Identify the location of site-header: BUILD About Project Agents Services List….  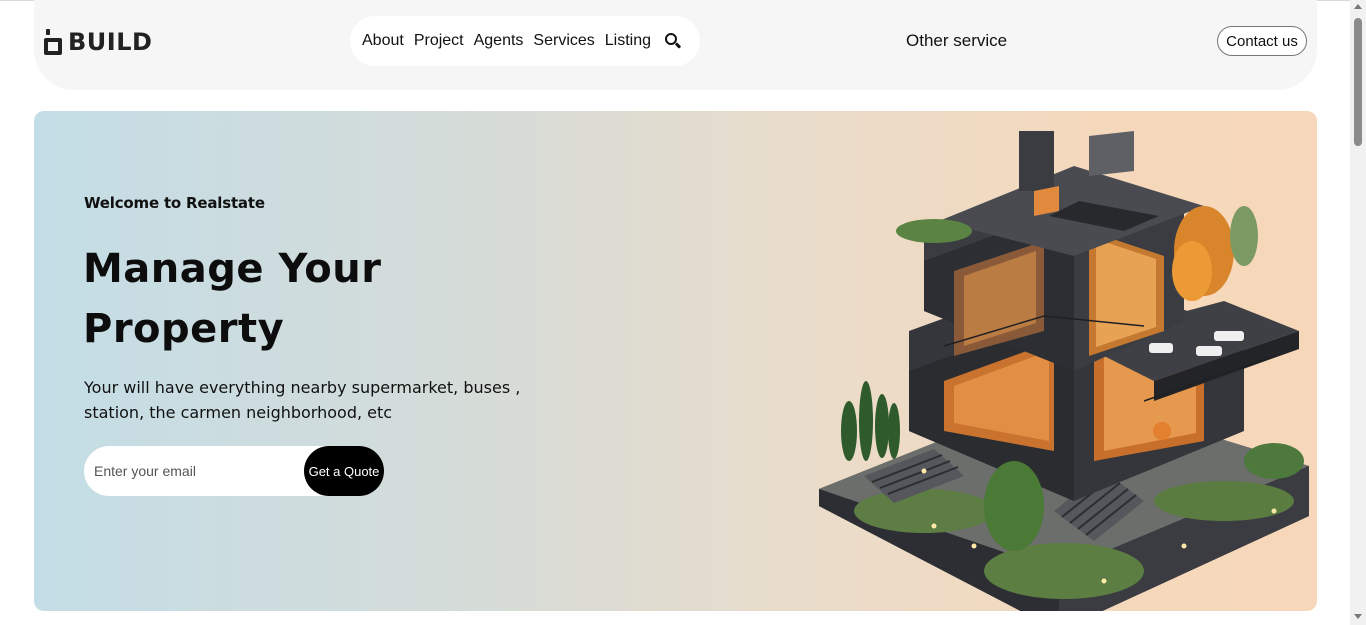
(675, 45).